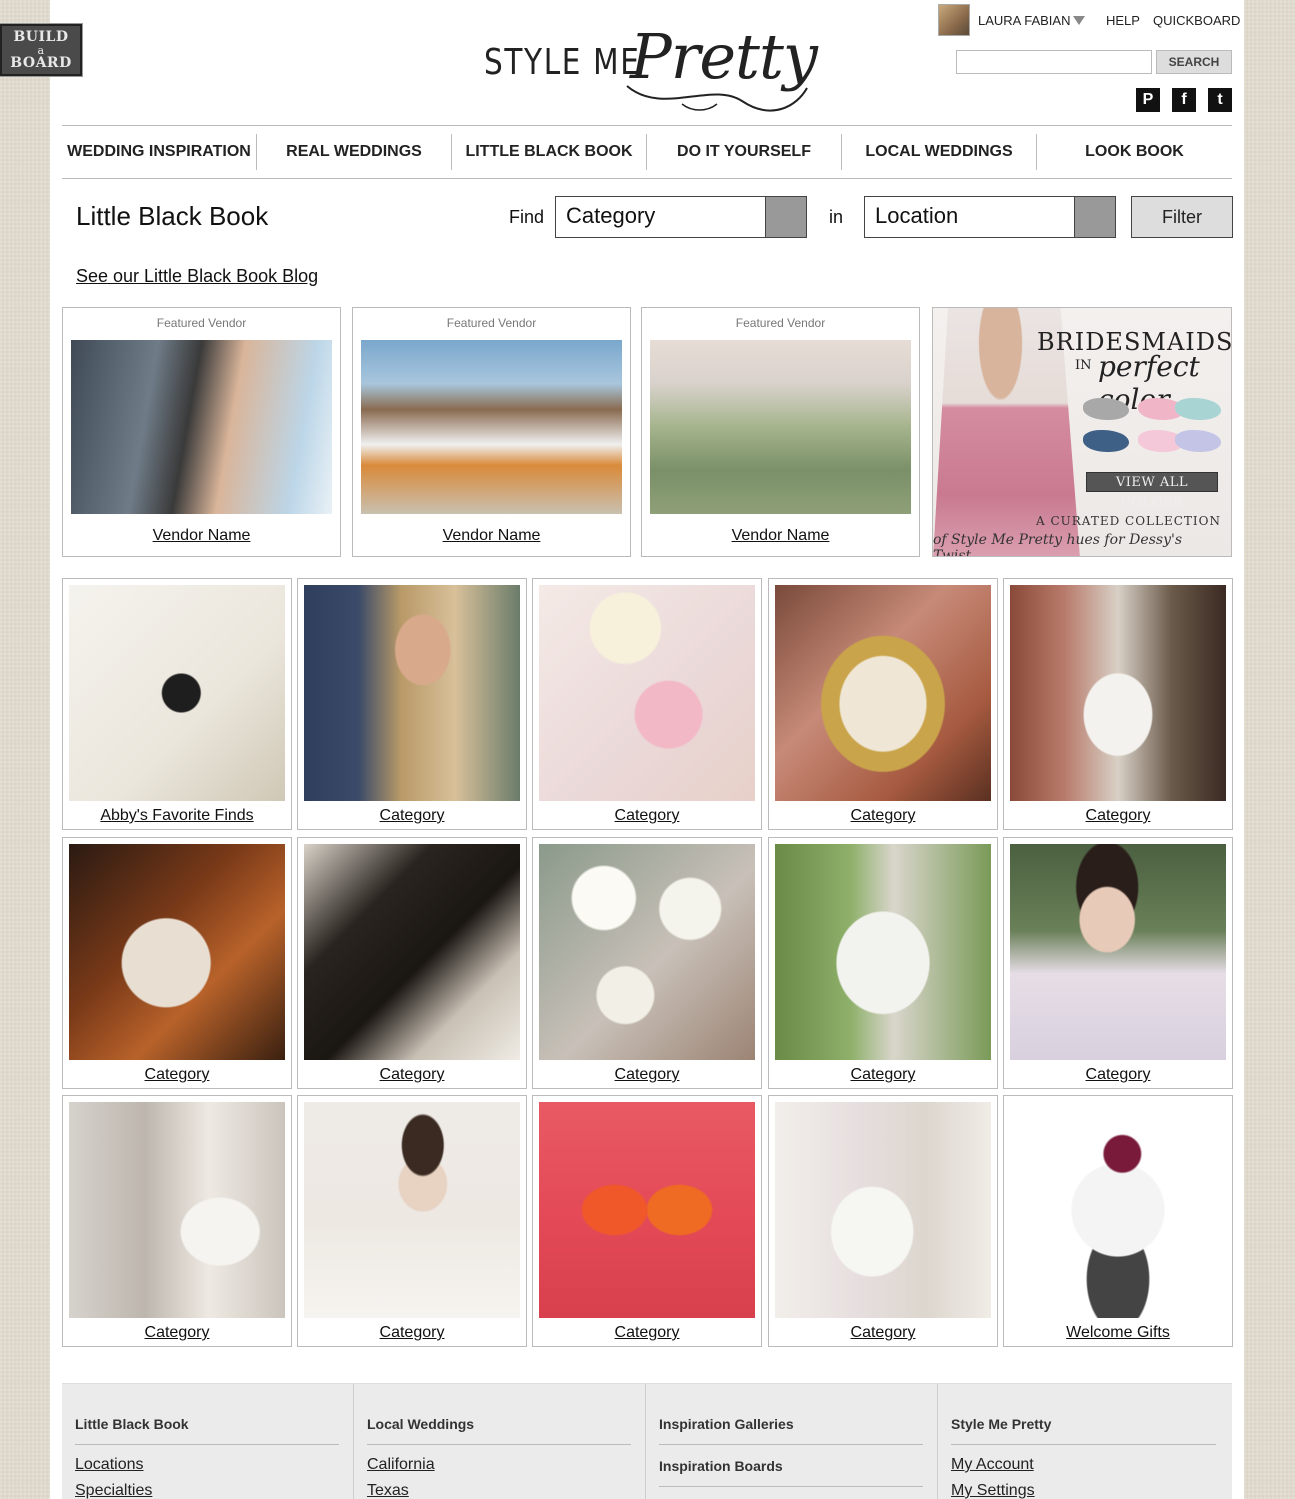 The image size is (1295, 1499). Describe the element at coordinates (1123, 20) in the screenshot. I see `help-link: HELP` at that location.